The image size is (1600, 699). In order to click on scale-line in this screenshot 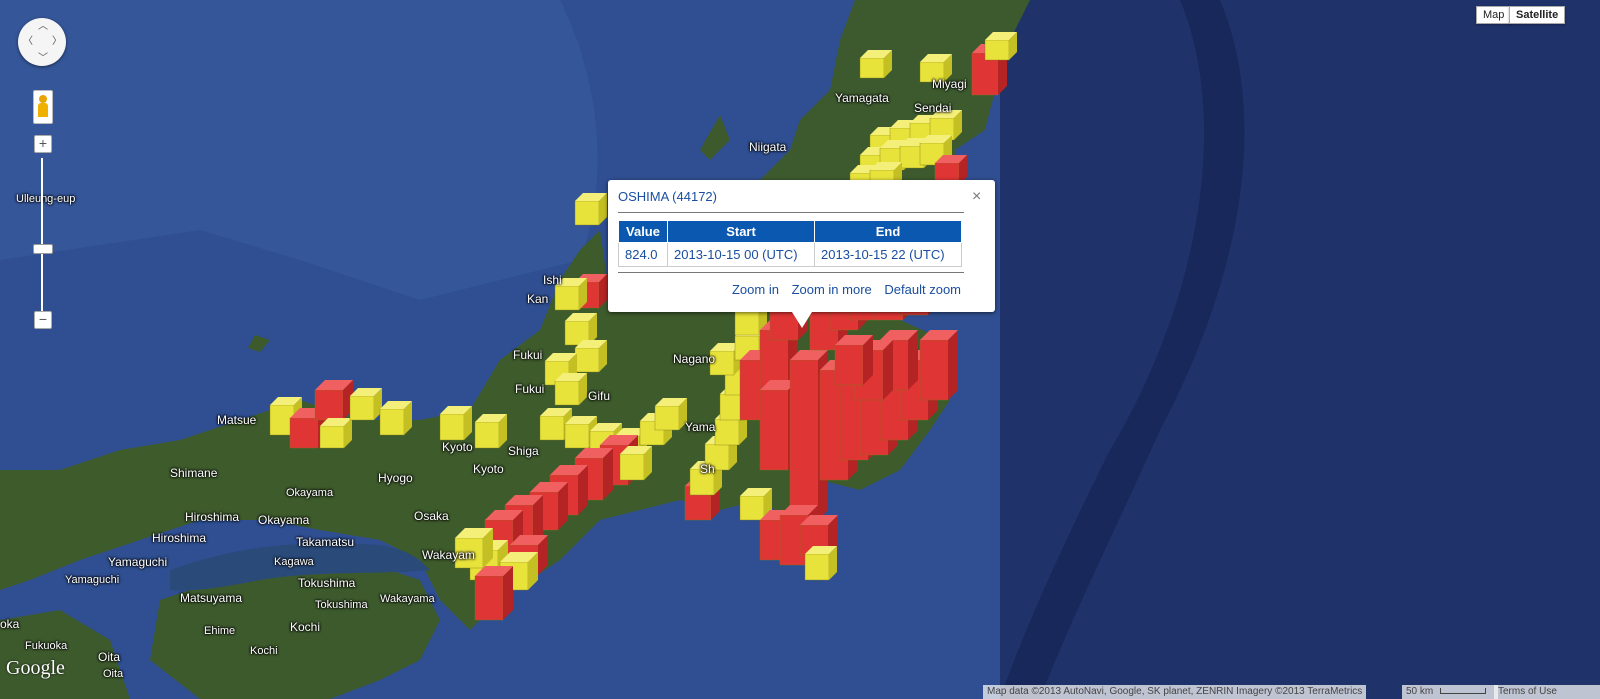, I will do `click(1463, 691)`.